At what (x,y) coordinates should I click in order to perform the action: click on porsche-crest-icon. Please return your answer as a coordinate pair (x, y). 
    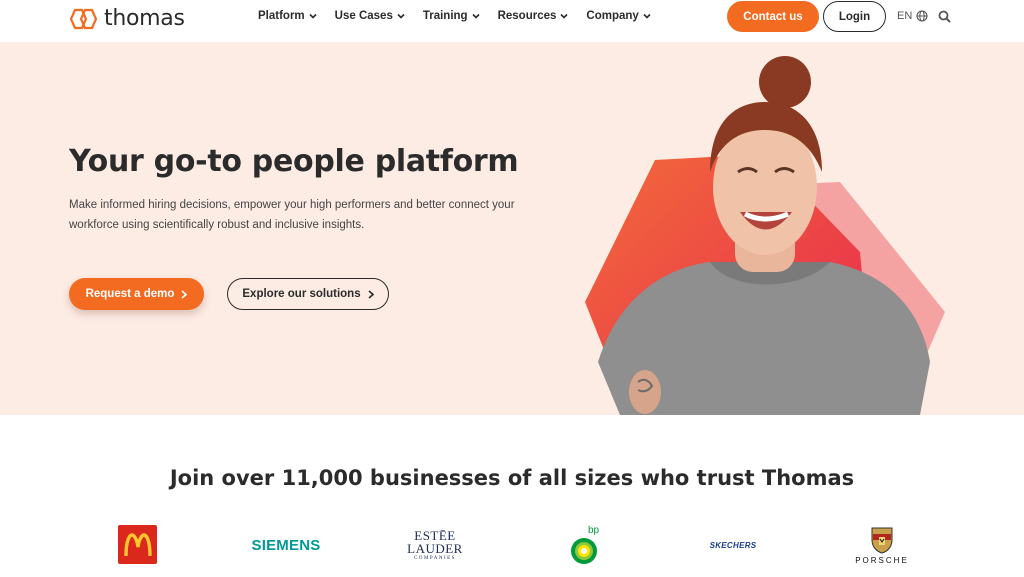
    Looking at the image, I should click on (882, 540).